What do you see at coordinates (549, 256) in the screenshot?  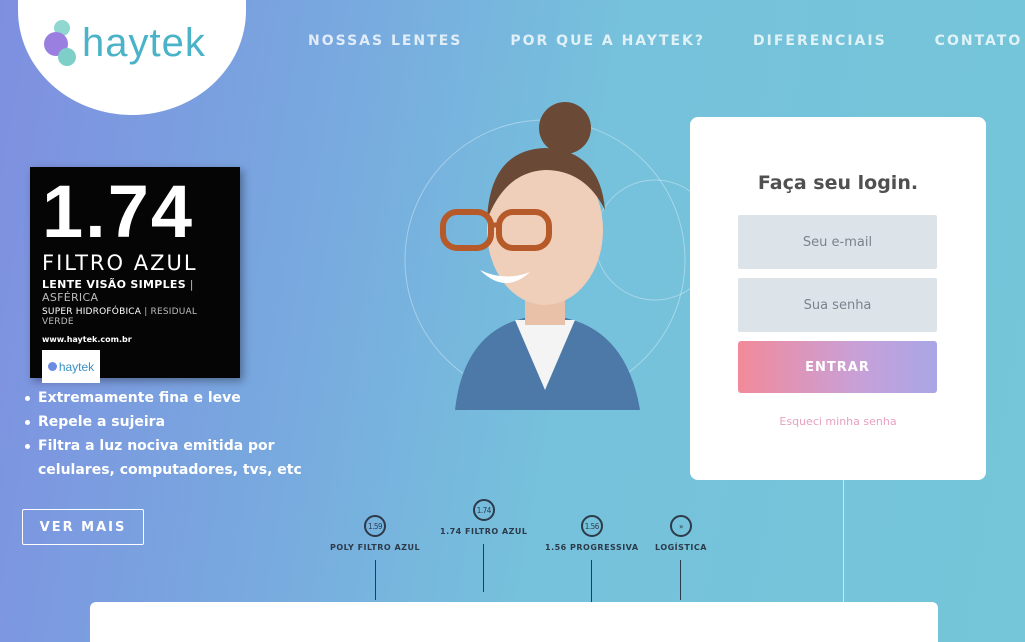 I see `hero-woman-image` at bounding box center [549, 256].